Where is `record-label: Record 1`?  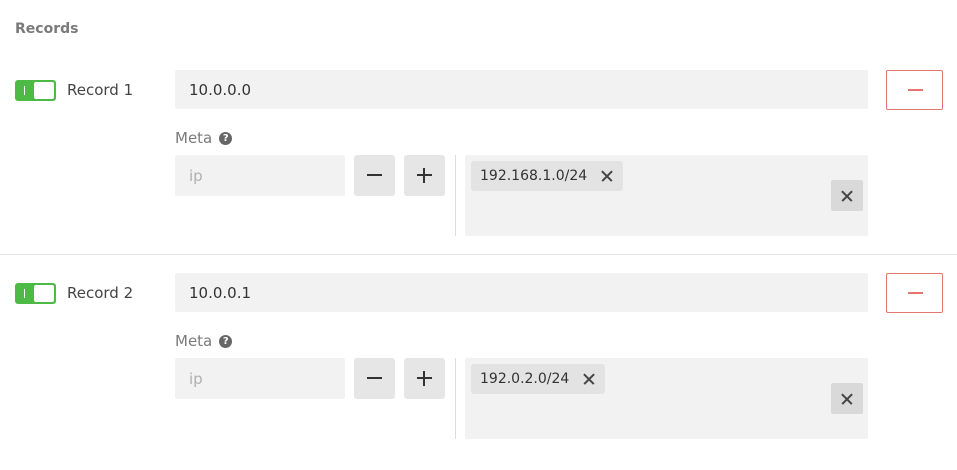
record-label: Record 1 is located at coordinates (100, 90).